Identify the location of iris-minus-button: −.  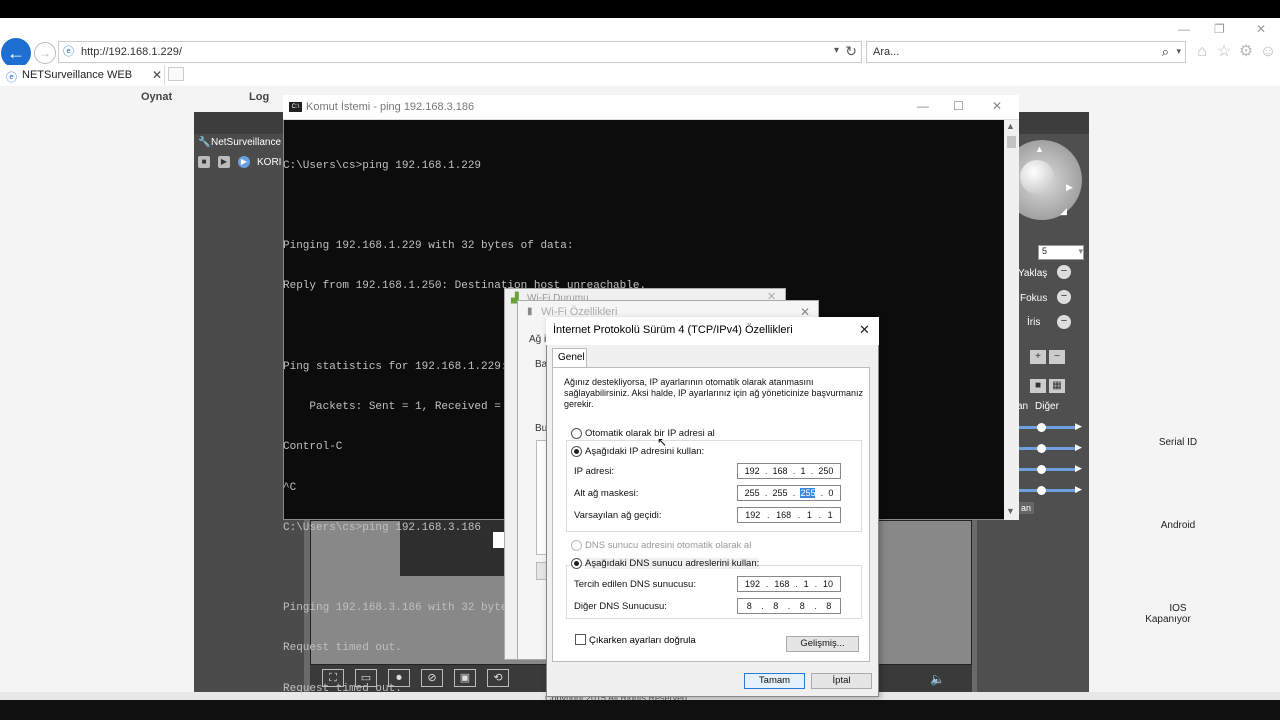
(1064, 322).